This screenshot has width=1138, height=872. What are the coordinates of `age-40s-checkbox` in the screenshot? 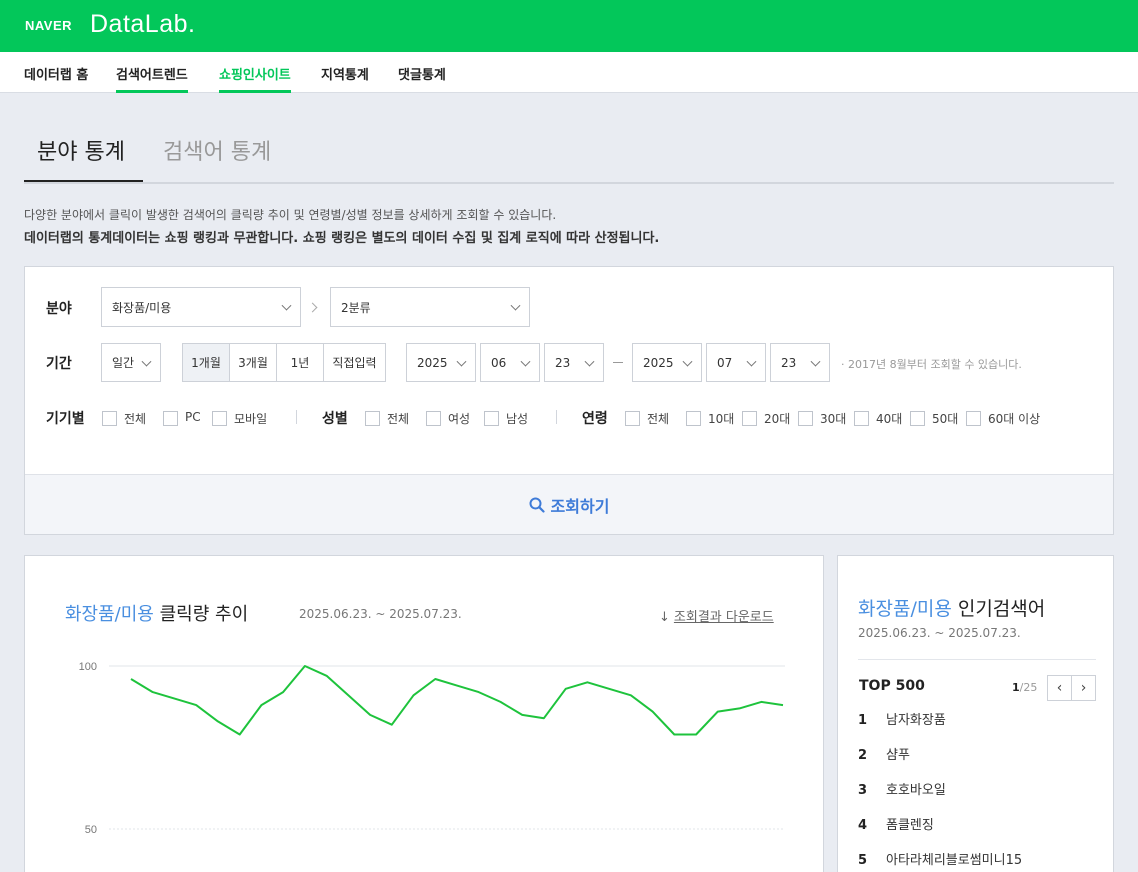 It's located at (861, 418).